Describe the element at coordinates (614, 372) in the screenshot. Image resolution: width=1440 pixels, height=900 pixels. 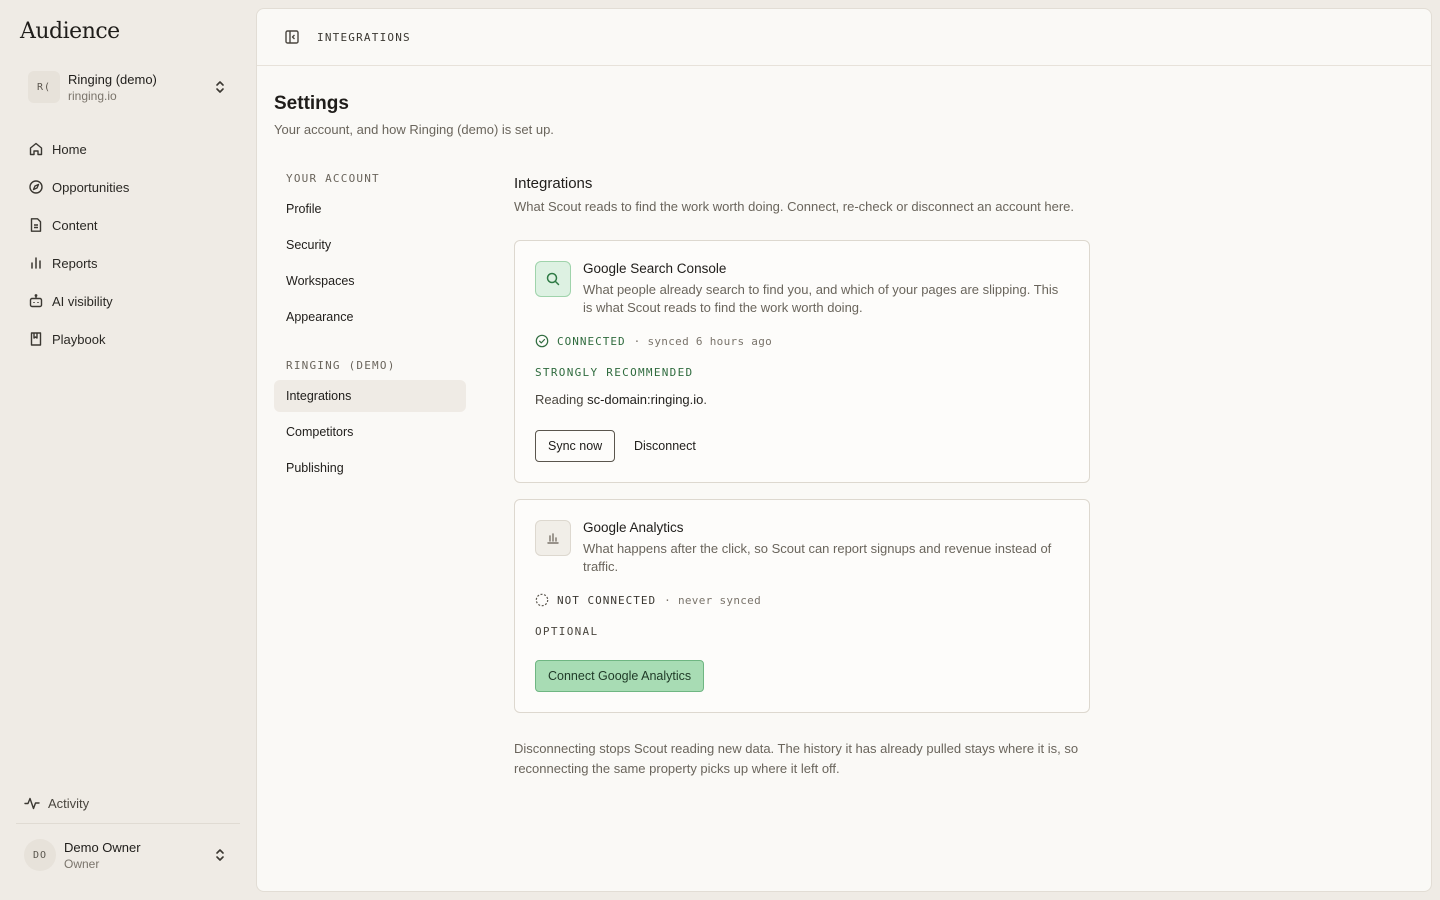
I see `recommendation-badge: STRONGLY RECOMMENDED` at that location.